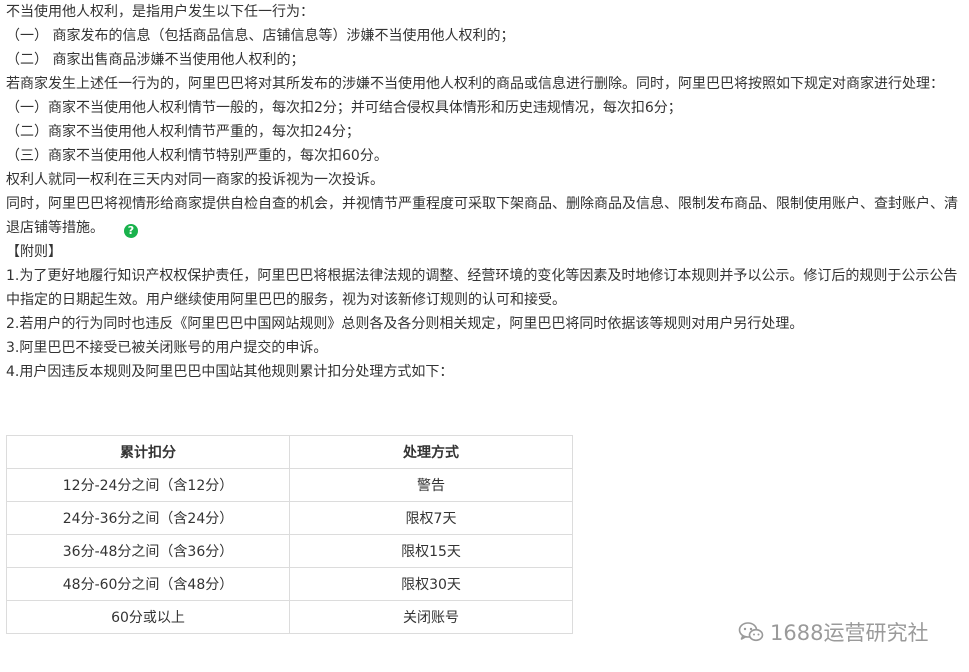 The image size is (969, 672). Describe the element at coordinates (431, 452) in the screenshot. I see `column-header-action: 处理方式` at that location.